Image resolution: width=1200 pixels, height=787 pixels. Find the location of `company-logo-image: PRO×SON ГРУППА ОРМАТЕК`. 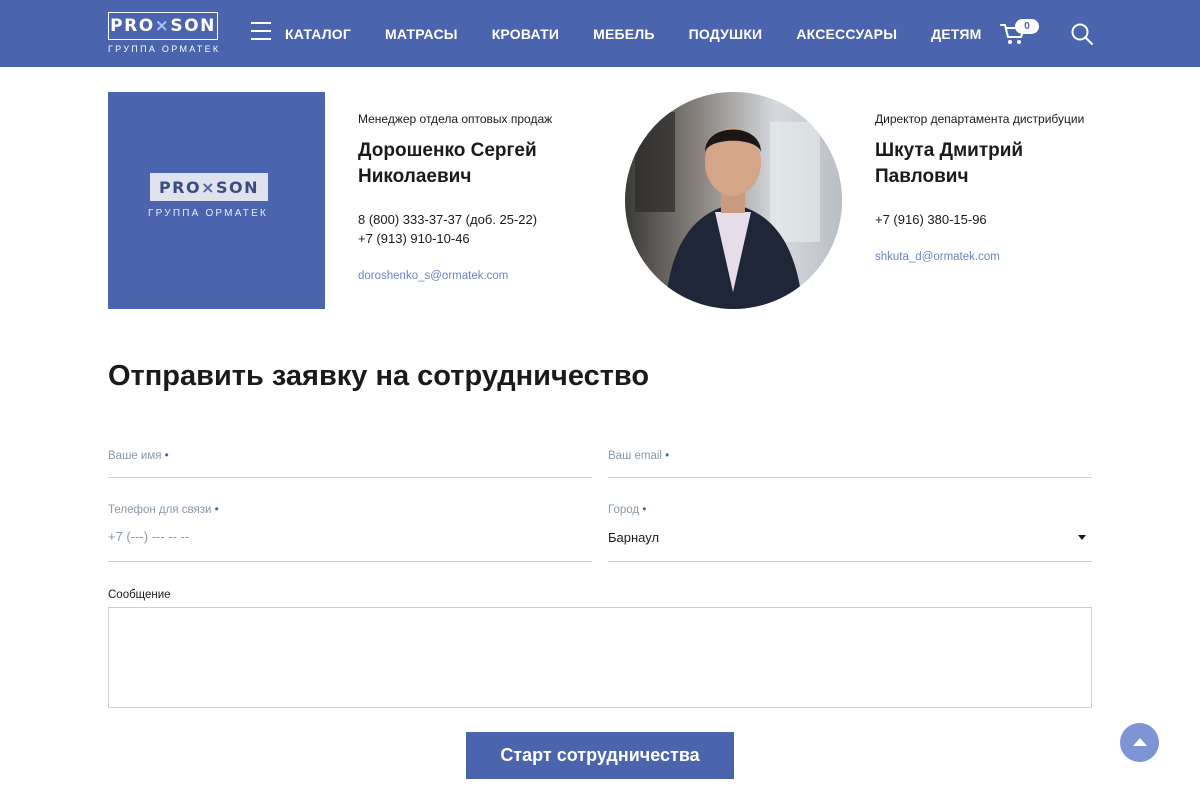

company-logo-image: PRO×SON ГРУППА ОРМАТЕК is located at coordinates (216, 200).